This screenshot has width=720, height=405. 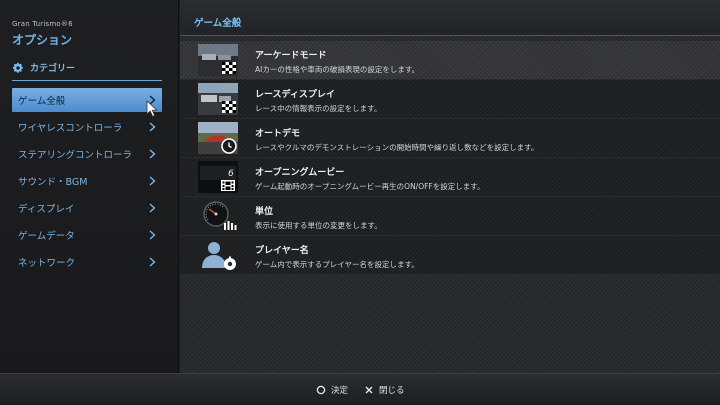 I want to click on settings-row-race-display: レースディスプレイ レース中の情報表示の設定をします。, so click(x=450, y=99).